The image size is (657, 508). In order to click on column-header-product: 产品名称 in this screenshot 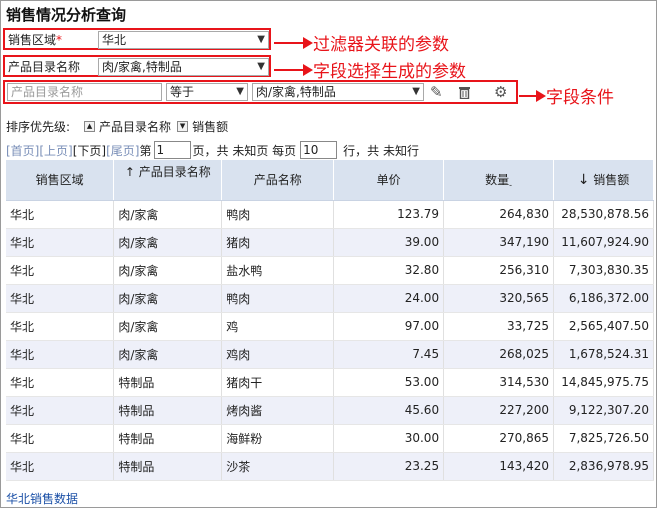, I will do `click(278, 180)`.